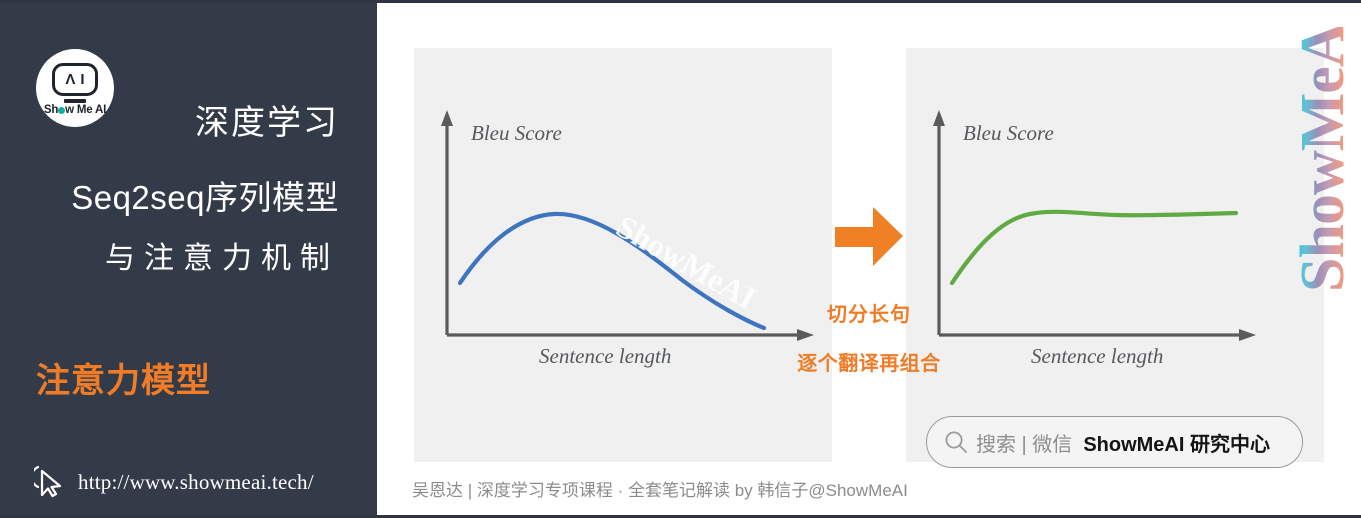  What do you see at coordinates (687, 262) in the screenshot?
I see `watermark-diagonal-left: ShowMeAI` at bounding box center [687, 262].